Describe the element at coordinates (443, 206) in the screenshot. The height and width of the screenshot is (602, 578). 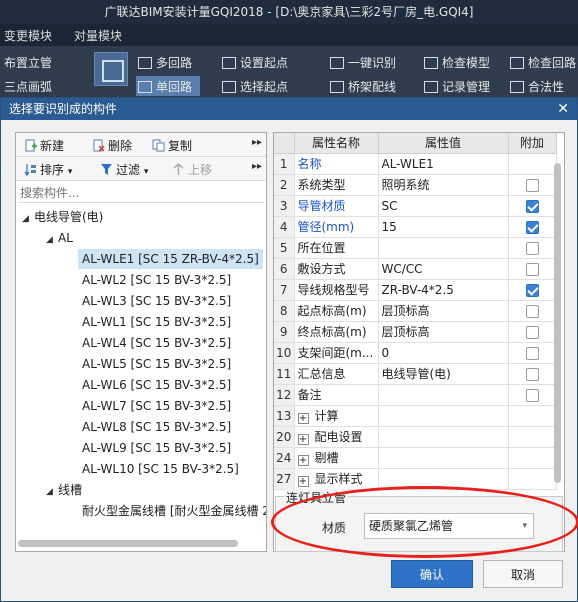
I see `grid-property-value: SC` at that location.